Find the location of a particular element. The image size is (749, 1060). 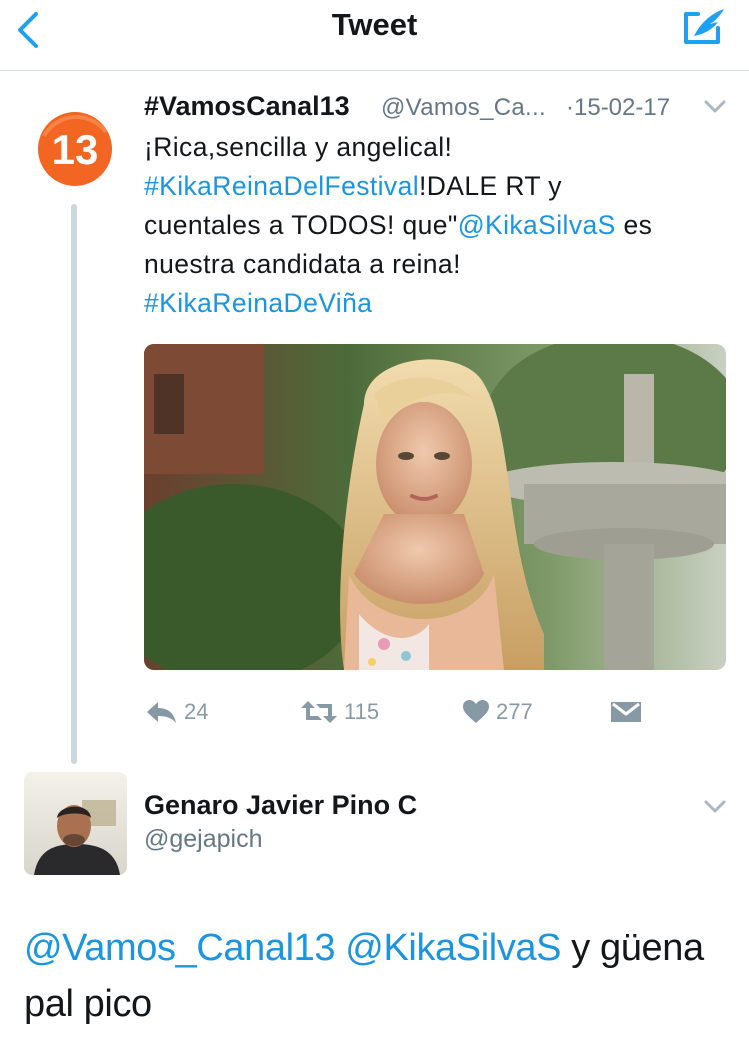

tweet-date: ·15-02-17 is located at coordinates (618, 107).